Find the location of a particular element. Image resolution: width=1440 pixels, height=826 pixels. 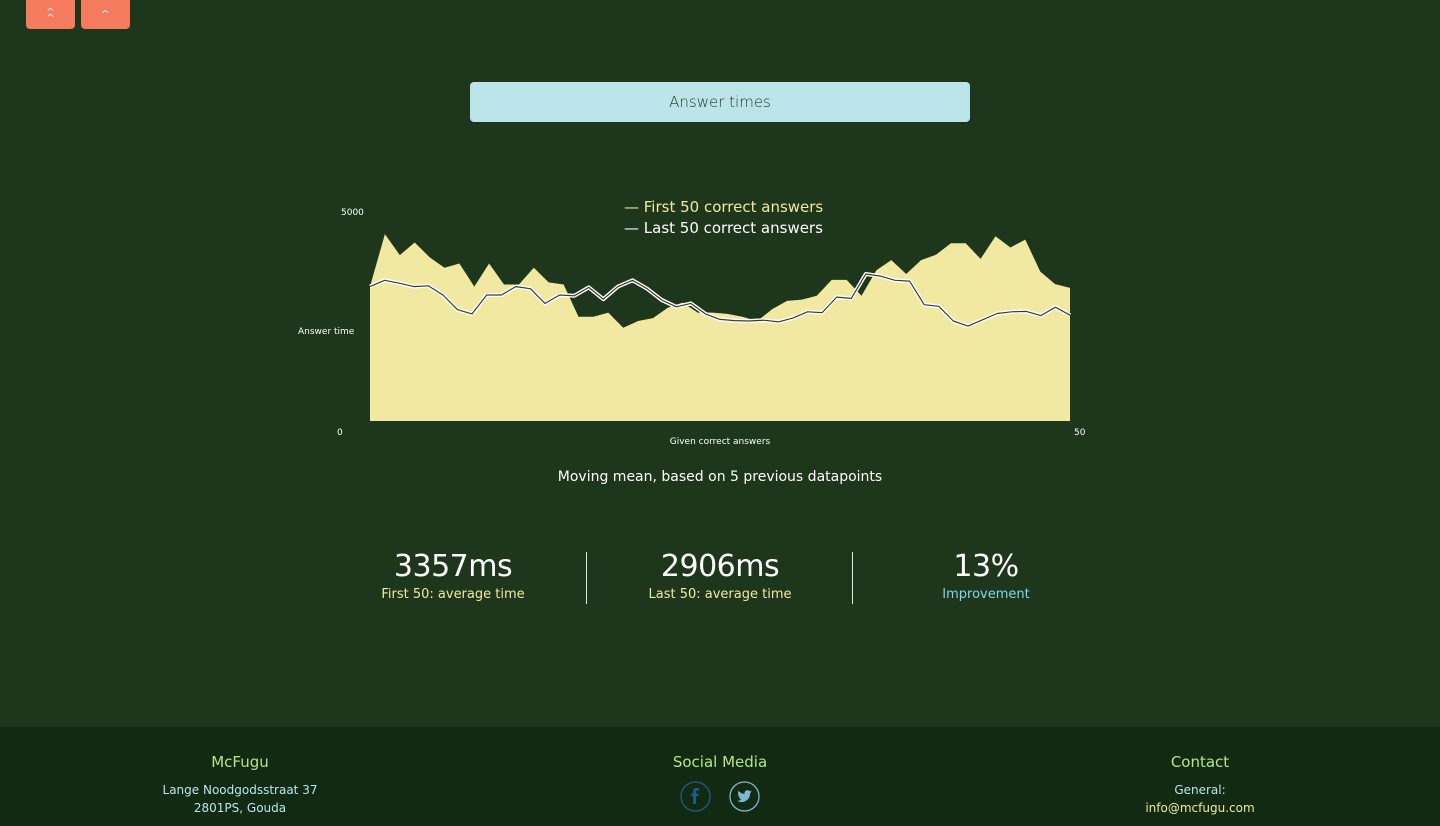

stat-value: 13% is located at coordinates (986, 566).